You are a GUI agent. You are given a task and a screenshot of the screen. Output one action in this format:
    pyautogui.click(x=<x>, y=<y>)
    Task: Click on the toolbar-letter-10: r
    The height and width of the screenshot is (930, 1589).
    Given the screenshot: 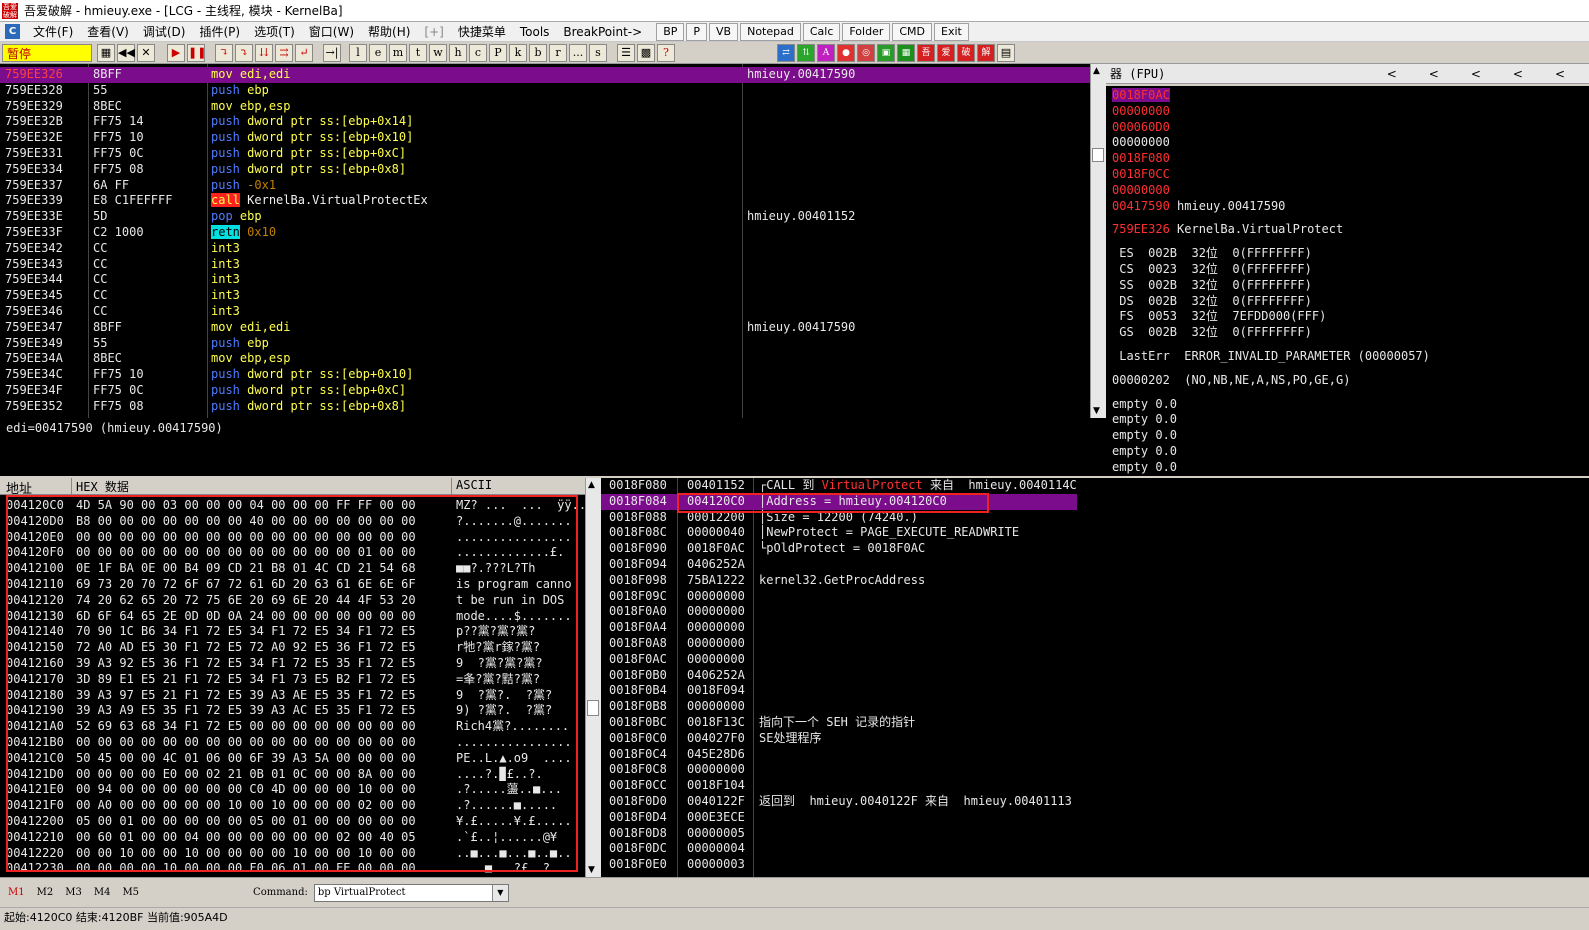 What is the action you would take?
    pyautogui.click(x=558, y=52)
    